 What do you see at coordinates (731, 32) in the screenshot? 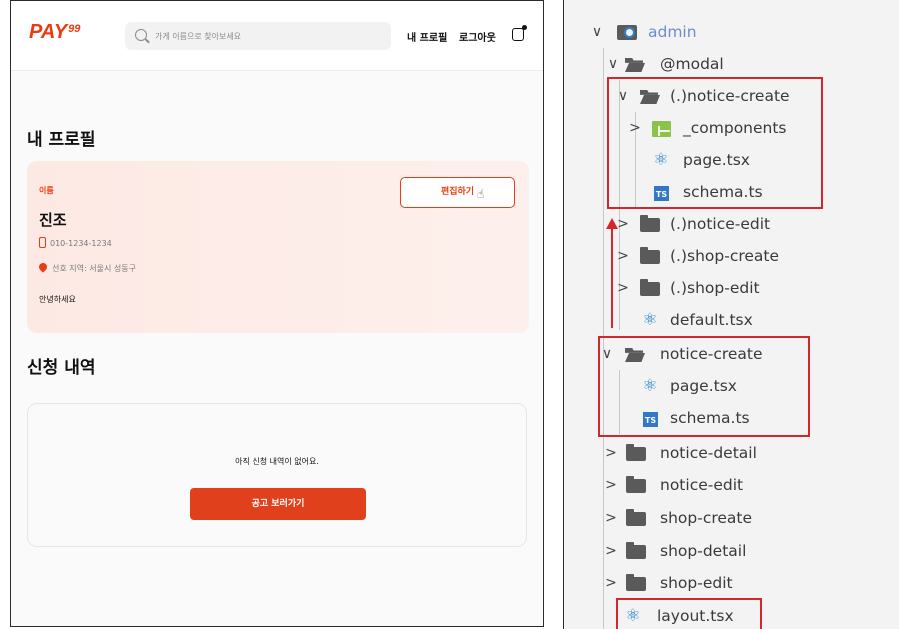
I see `tree-folder-admin: ∨ admin` at bounding box center [731, 32].